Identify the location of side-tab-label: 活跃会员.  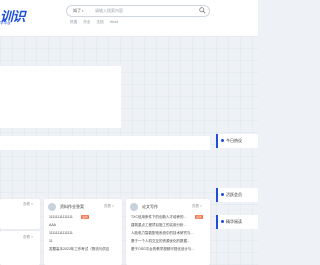
(234, 194).